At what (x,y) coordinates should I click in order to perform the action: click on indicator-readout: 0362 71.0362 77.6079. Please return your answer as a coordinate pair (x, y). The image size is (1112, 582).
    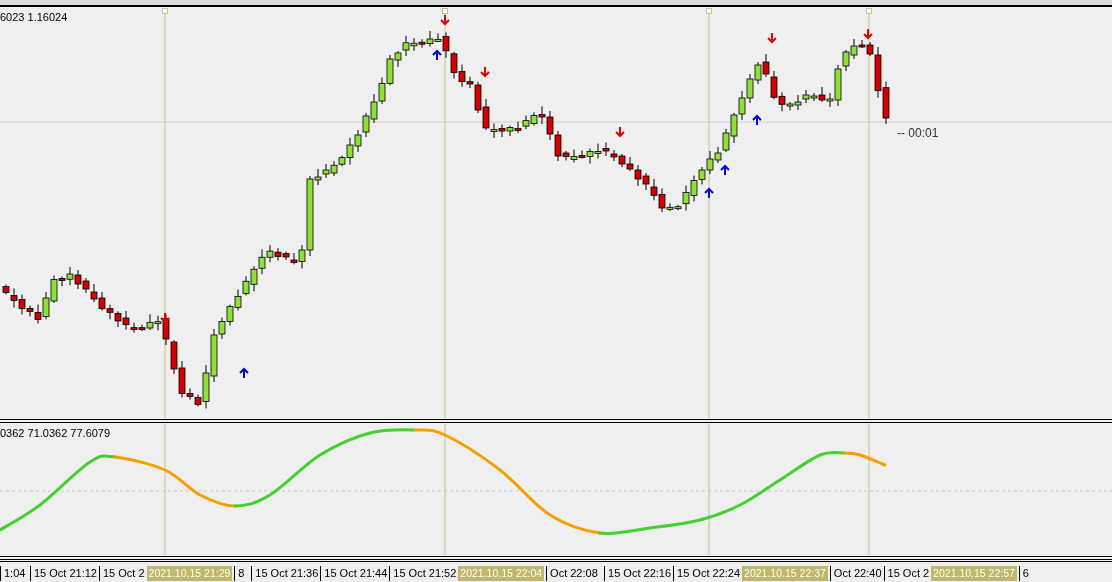
    Looking at the image, I should click on (55, 433).